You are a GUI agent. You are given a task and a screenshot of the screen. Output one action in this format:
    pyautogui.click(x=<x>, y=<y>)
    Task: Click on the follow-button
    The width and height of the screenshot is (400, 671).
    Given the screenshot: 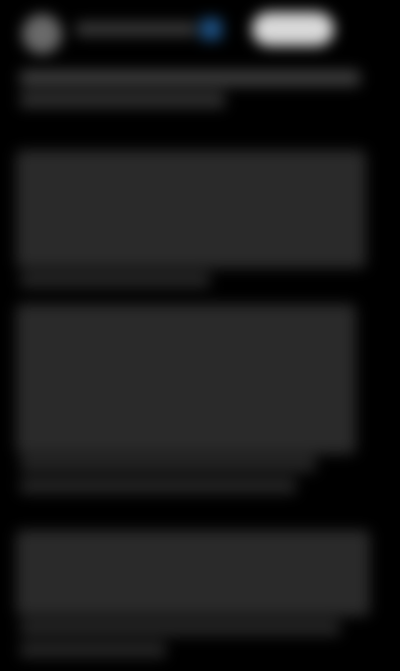 What is the action you would take?
    pyautogui.click(x=293, y=29)
    